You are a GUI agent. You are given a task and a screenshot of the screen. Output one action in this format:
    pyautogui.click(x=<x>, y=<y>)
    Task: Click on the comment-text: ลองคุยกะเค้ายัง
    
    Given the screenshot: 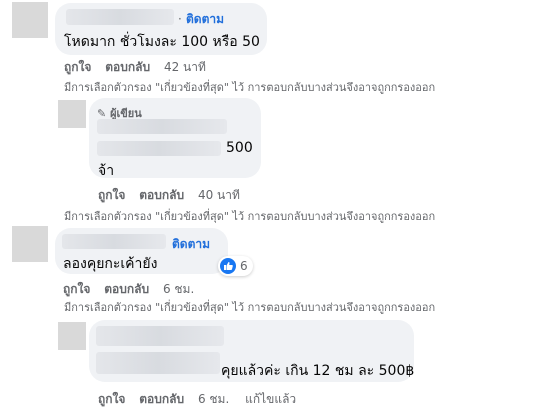 What is the action you would take?
    pyautogui.click(x=110, y=264)
    